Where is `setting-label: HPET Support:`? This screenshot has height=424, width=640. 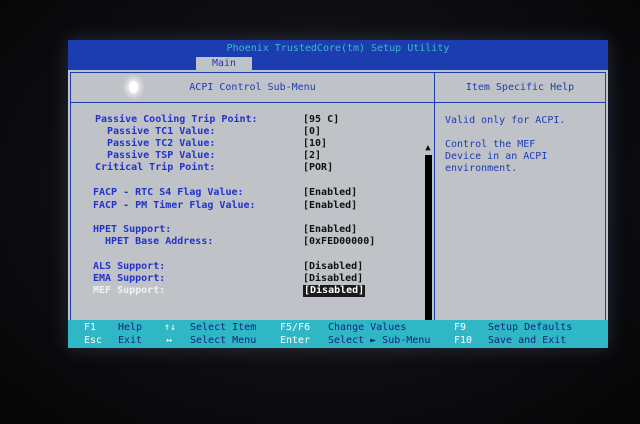 setting-label: HPET Support: is located at coordinates (132, 229).